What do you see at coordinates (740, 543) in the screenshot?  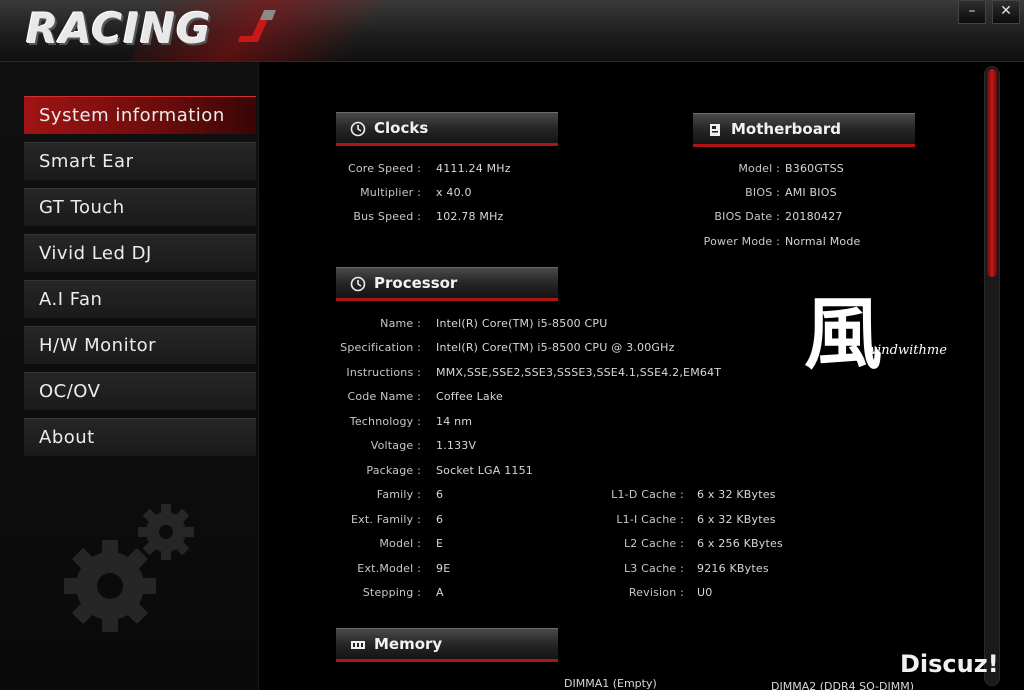 I see `l2-cache-value: 6 x 256 KBytes` at bounding box center [740, 543].